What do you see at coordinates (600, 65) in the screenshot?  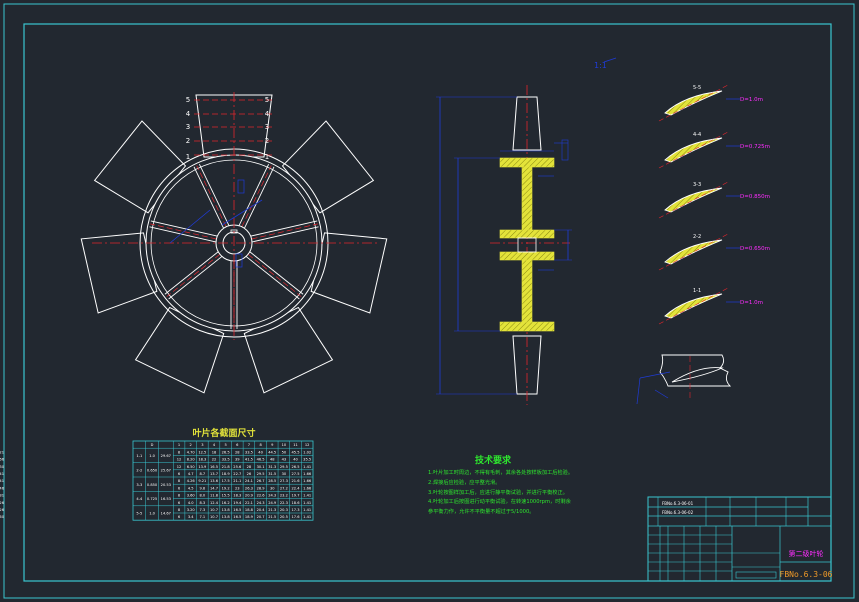 I see `section-scale-label: 1:1` at bounding box center [600, 65].